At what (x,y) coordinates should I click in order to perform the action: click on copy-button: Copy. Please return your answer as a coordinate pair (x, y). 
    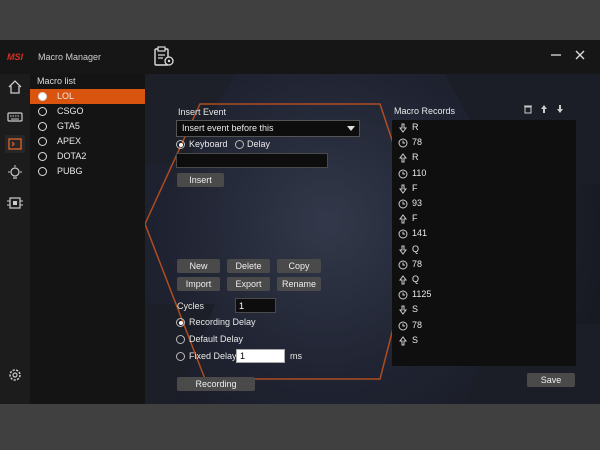
    Looking at the image, I should click on (299, 266).